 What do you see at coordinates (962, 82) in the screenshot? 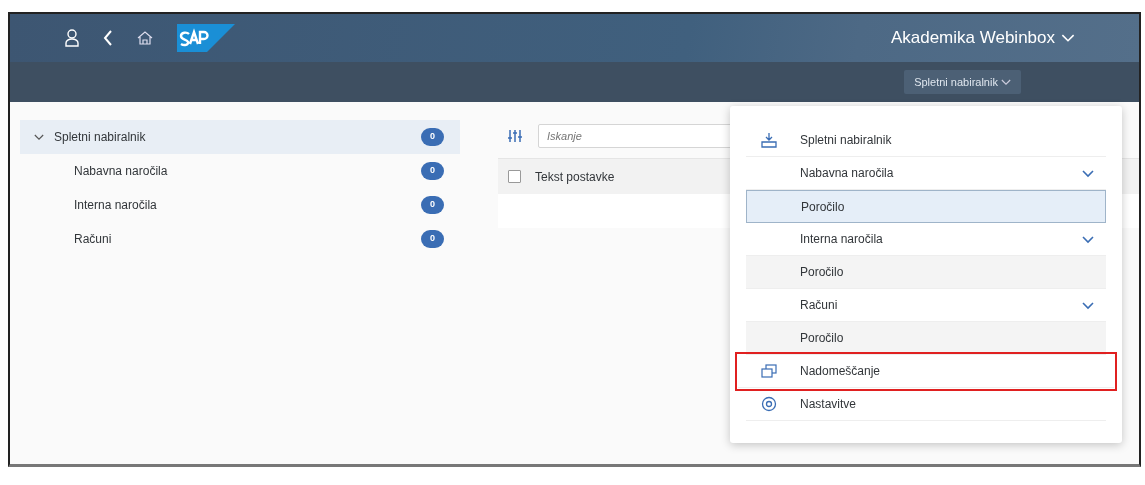
I see `inbox-selector-button: Spletni nabiralnik` at bounding box center [962, 82].